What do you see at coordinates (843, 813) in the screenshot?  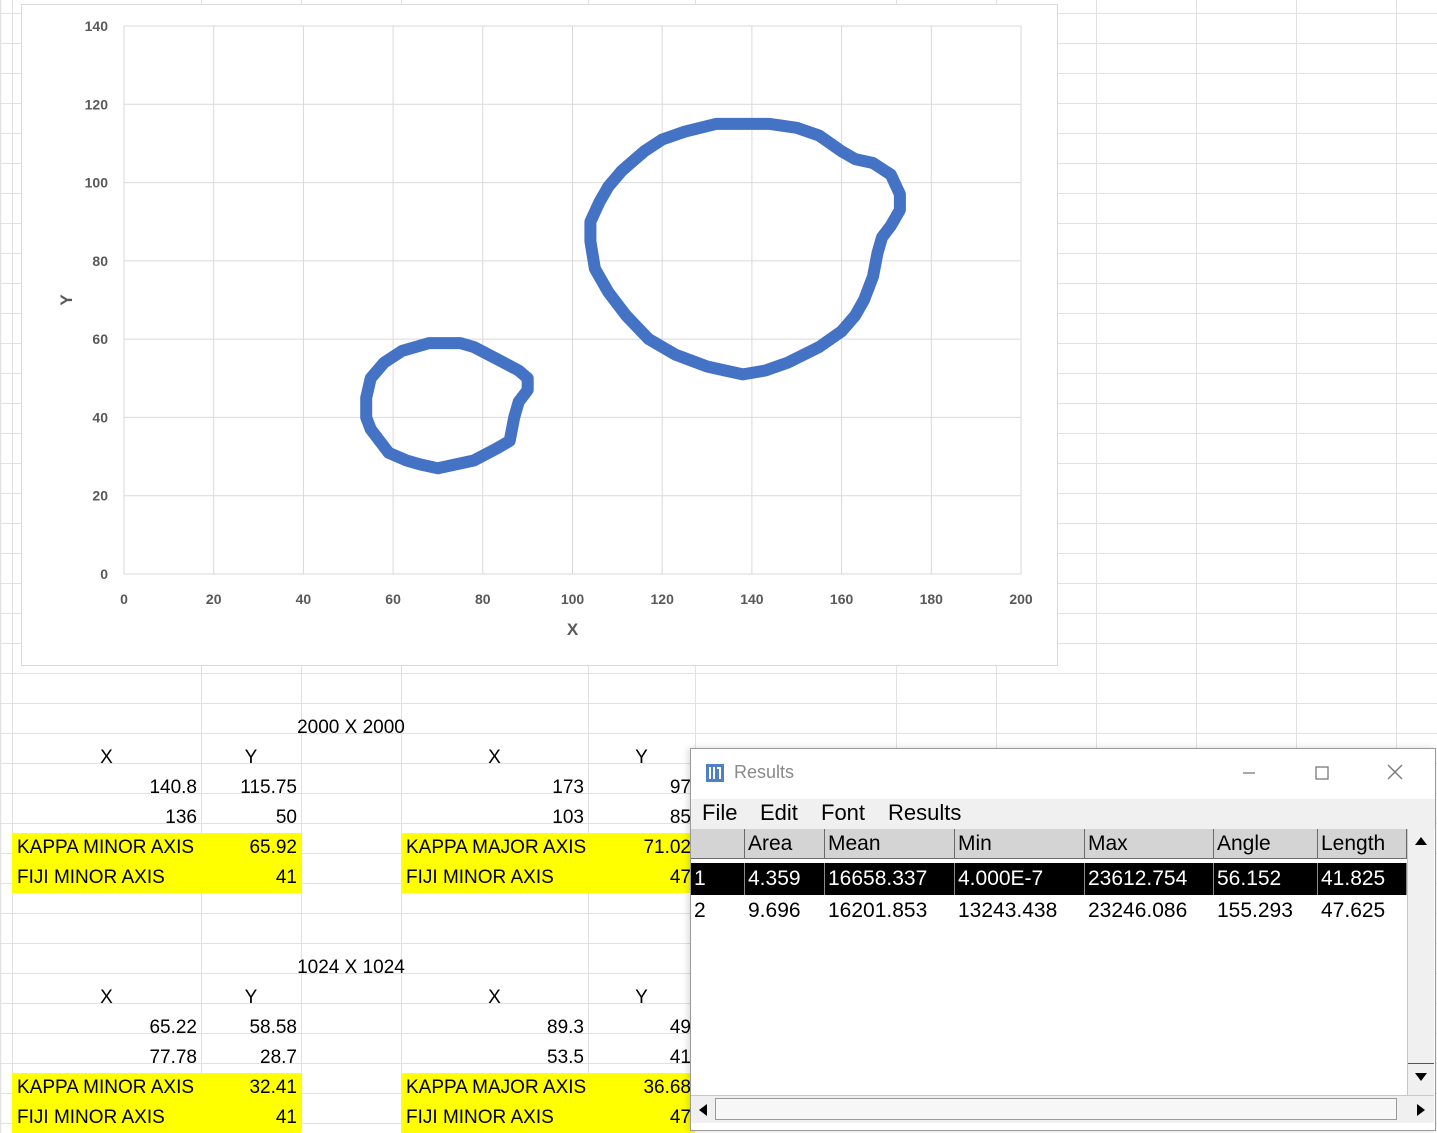 I see `menu-font: Font` at bounding box center [843, 813].